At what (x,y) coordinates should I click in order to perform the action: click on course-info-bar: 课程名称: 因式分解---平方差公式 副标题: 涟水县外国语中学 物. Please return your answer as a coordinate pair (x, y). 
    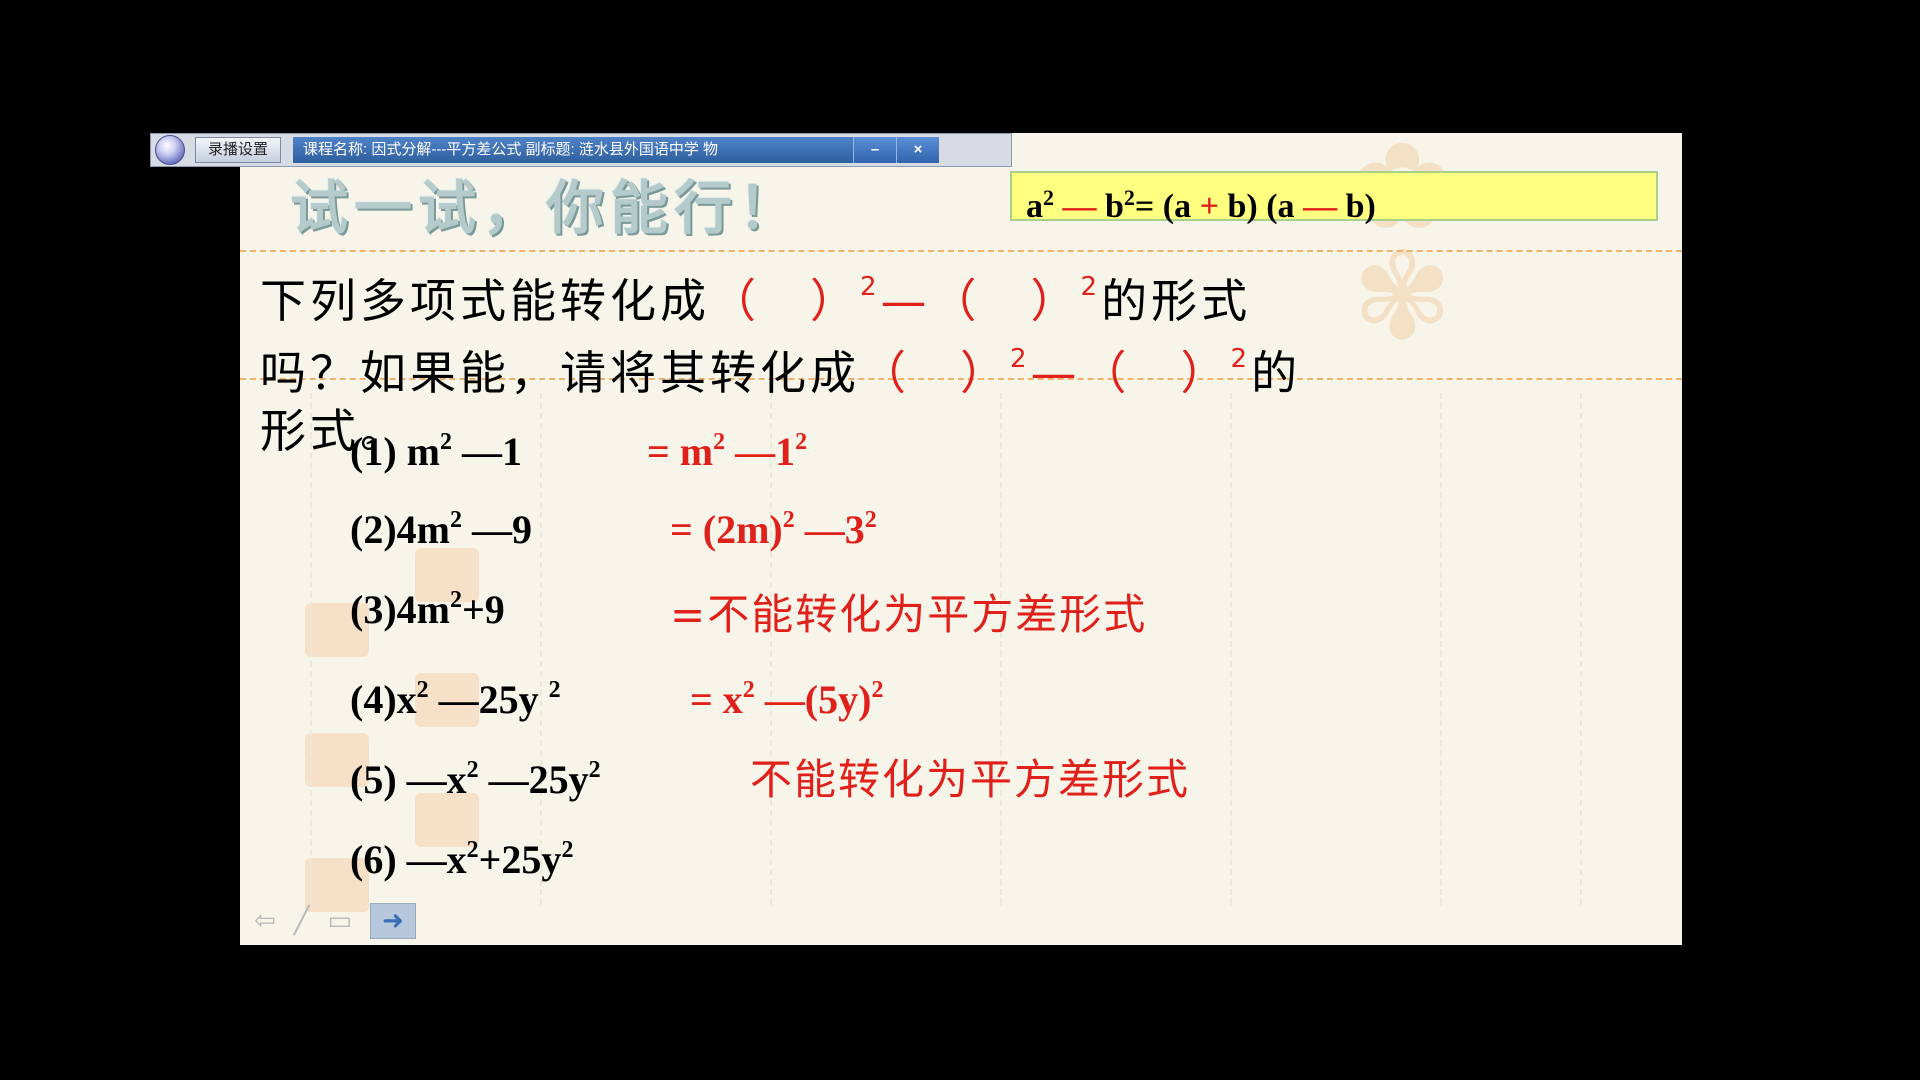
    Looking at the image, I should click on (573, 150).